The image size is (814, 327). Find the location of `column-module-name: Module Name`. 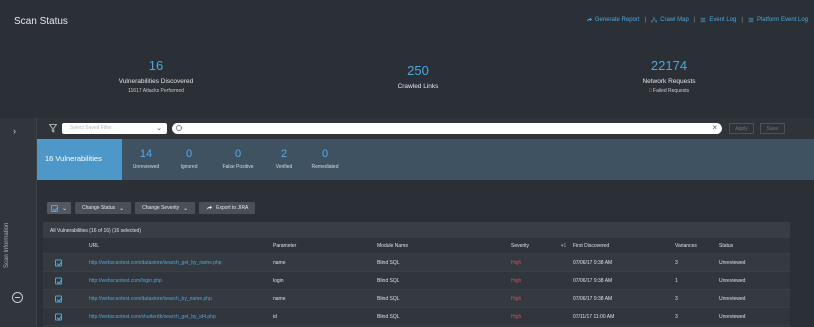

column-module-name: Module Name is located at coordinates (392, 246).